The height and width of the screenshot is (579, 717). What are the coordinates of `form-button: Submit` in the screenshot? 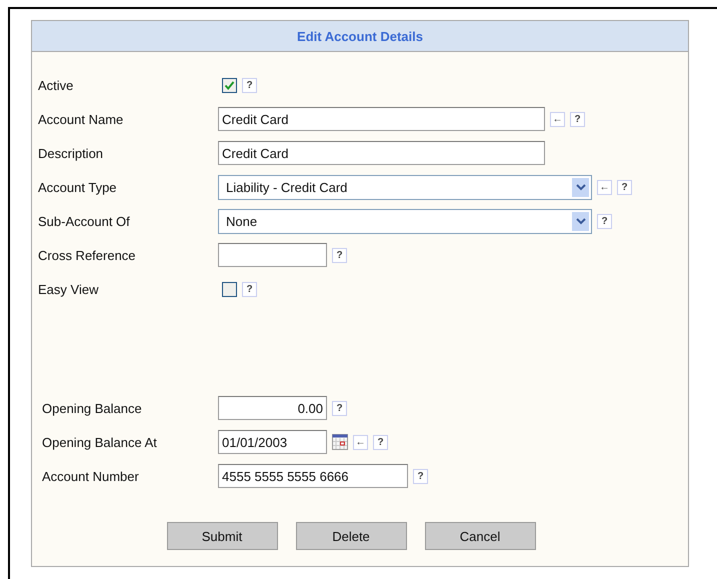 It's located at (222, 536).